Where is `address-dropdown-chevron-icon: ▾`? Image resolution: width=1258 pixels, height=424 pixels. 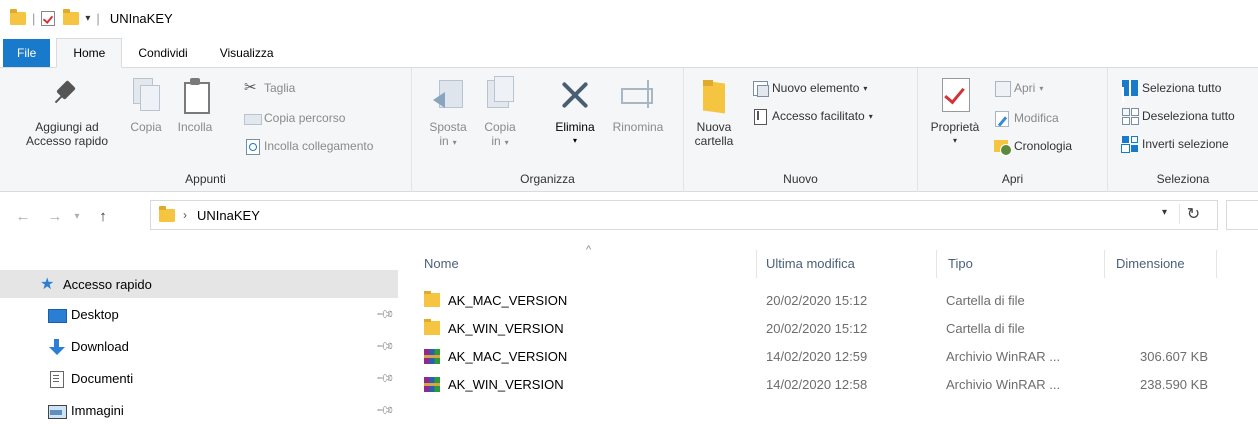 address-dropdown-chevron-icon: ▾ is located at coordinates (1164, 212).